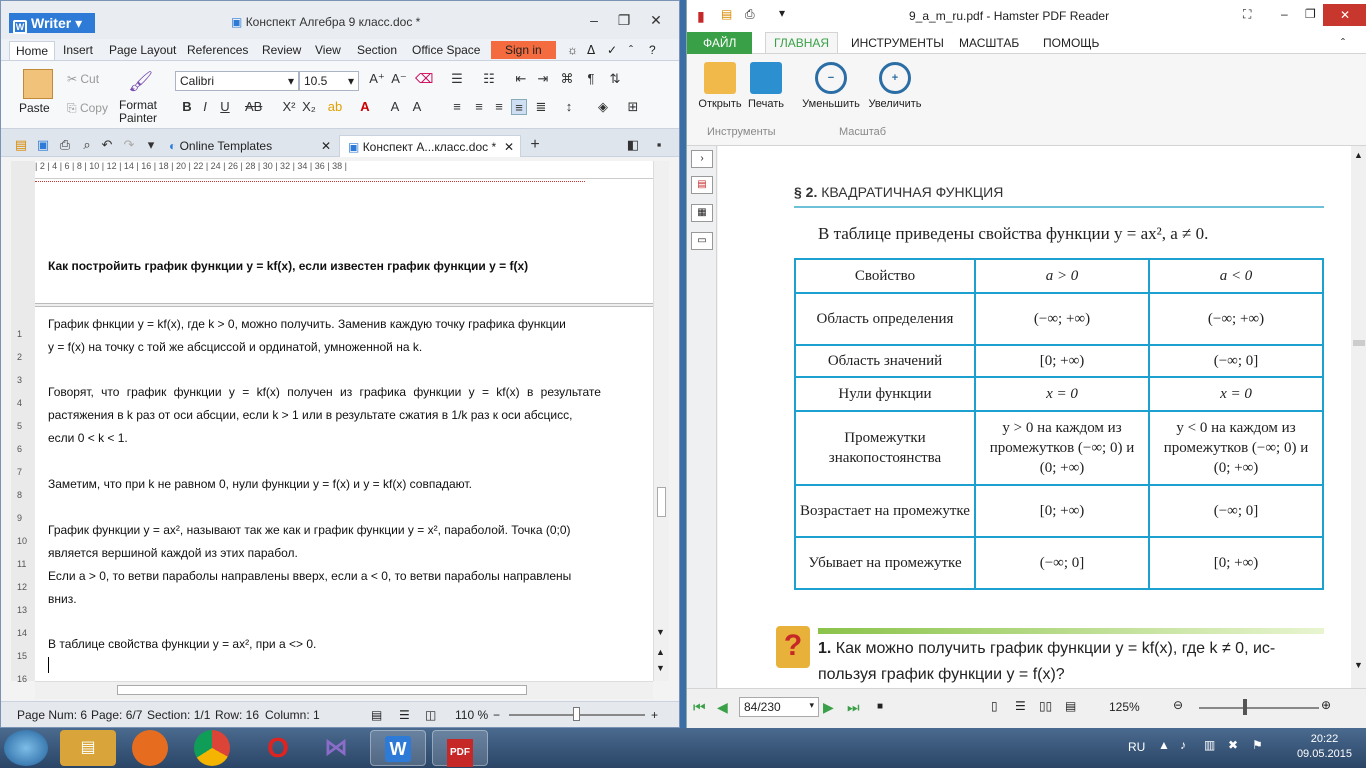  Describe the element at coordinates (543, 79) in the screenshot. I see `indent-icon: ⇥` at that location.